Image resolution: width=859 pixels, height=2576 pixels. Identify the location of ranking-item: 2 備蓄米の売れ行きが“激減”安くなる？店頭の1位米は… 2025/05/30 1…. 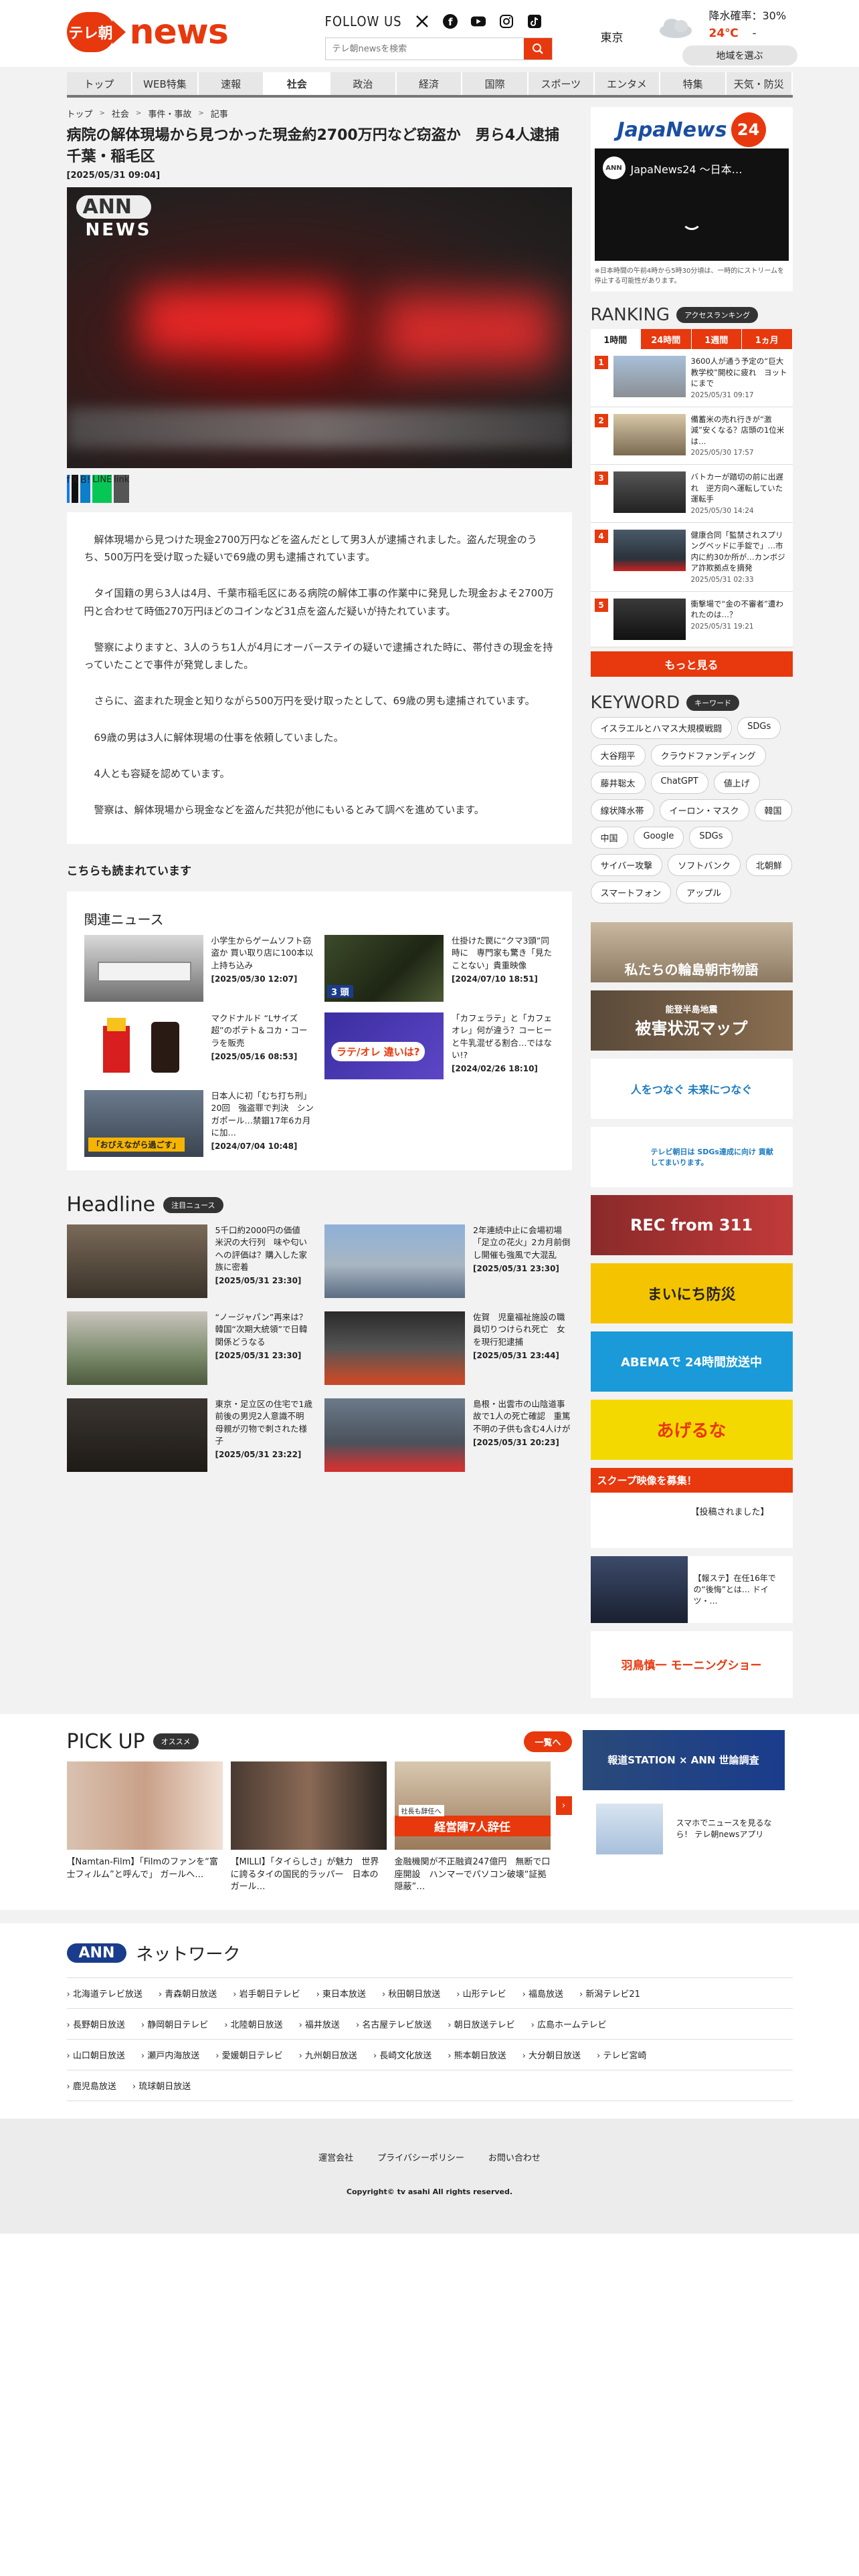
(691, 436).